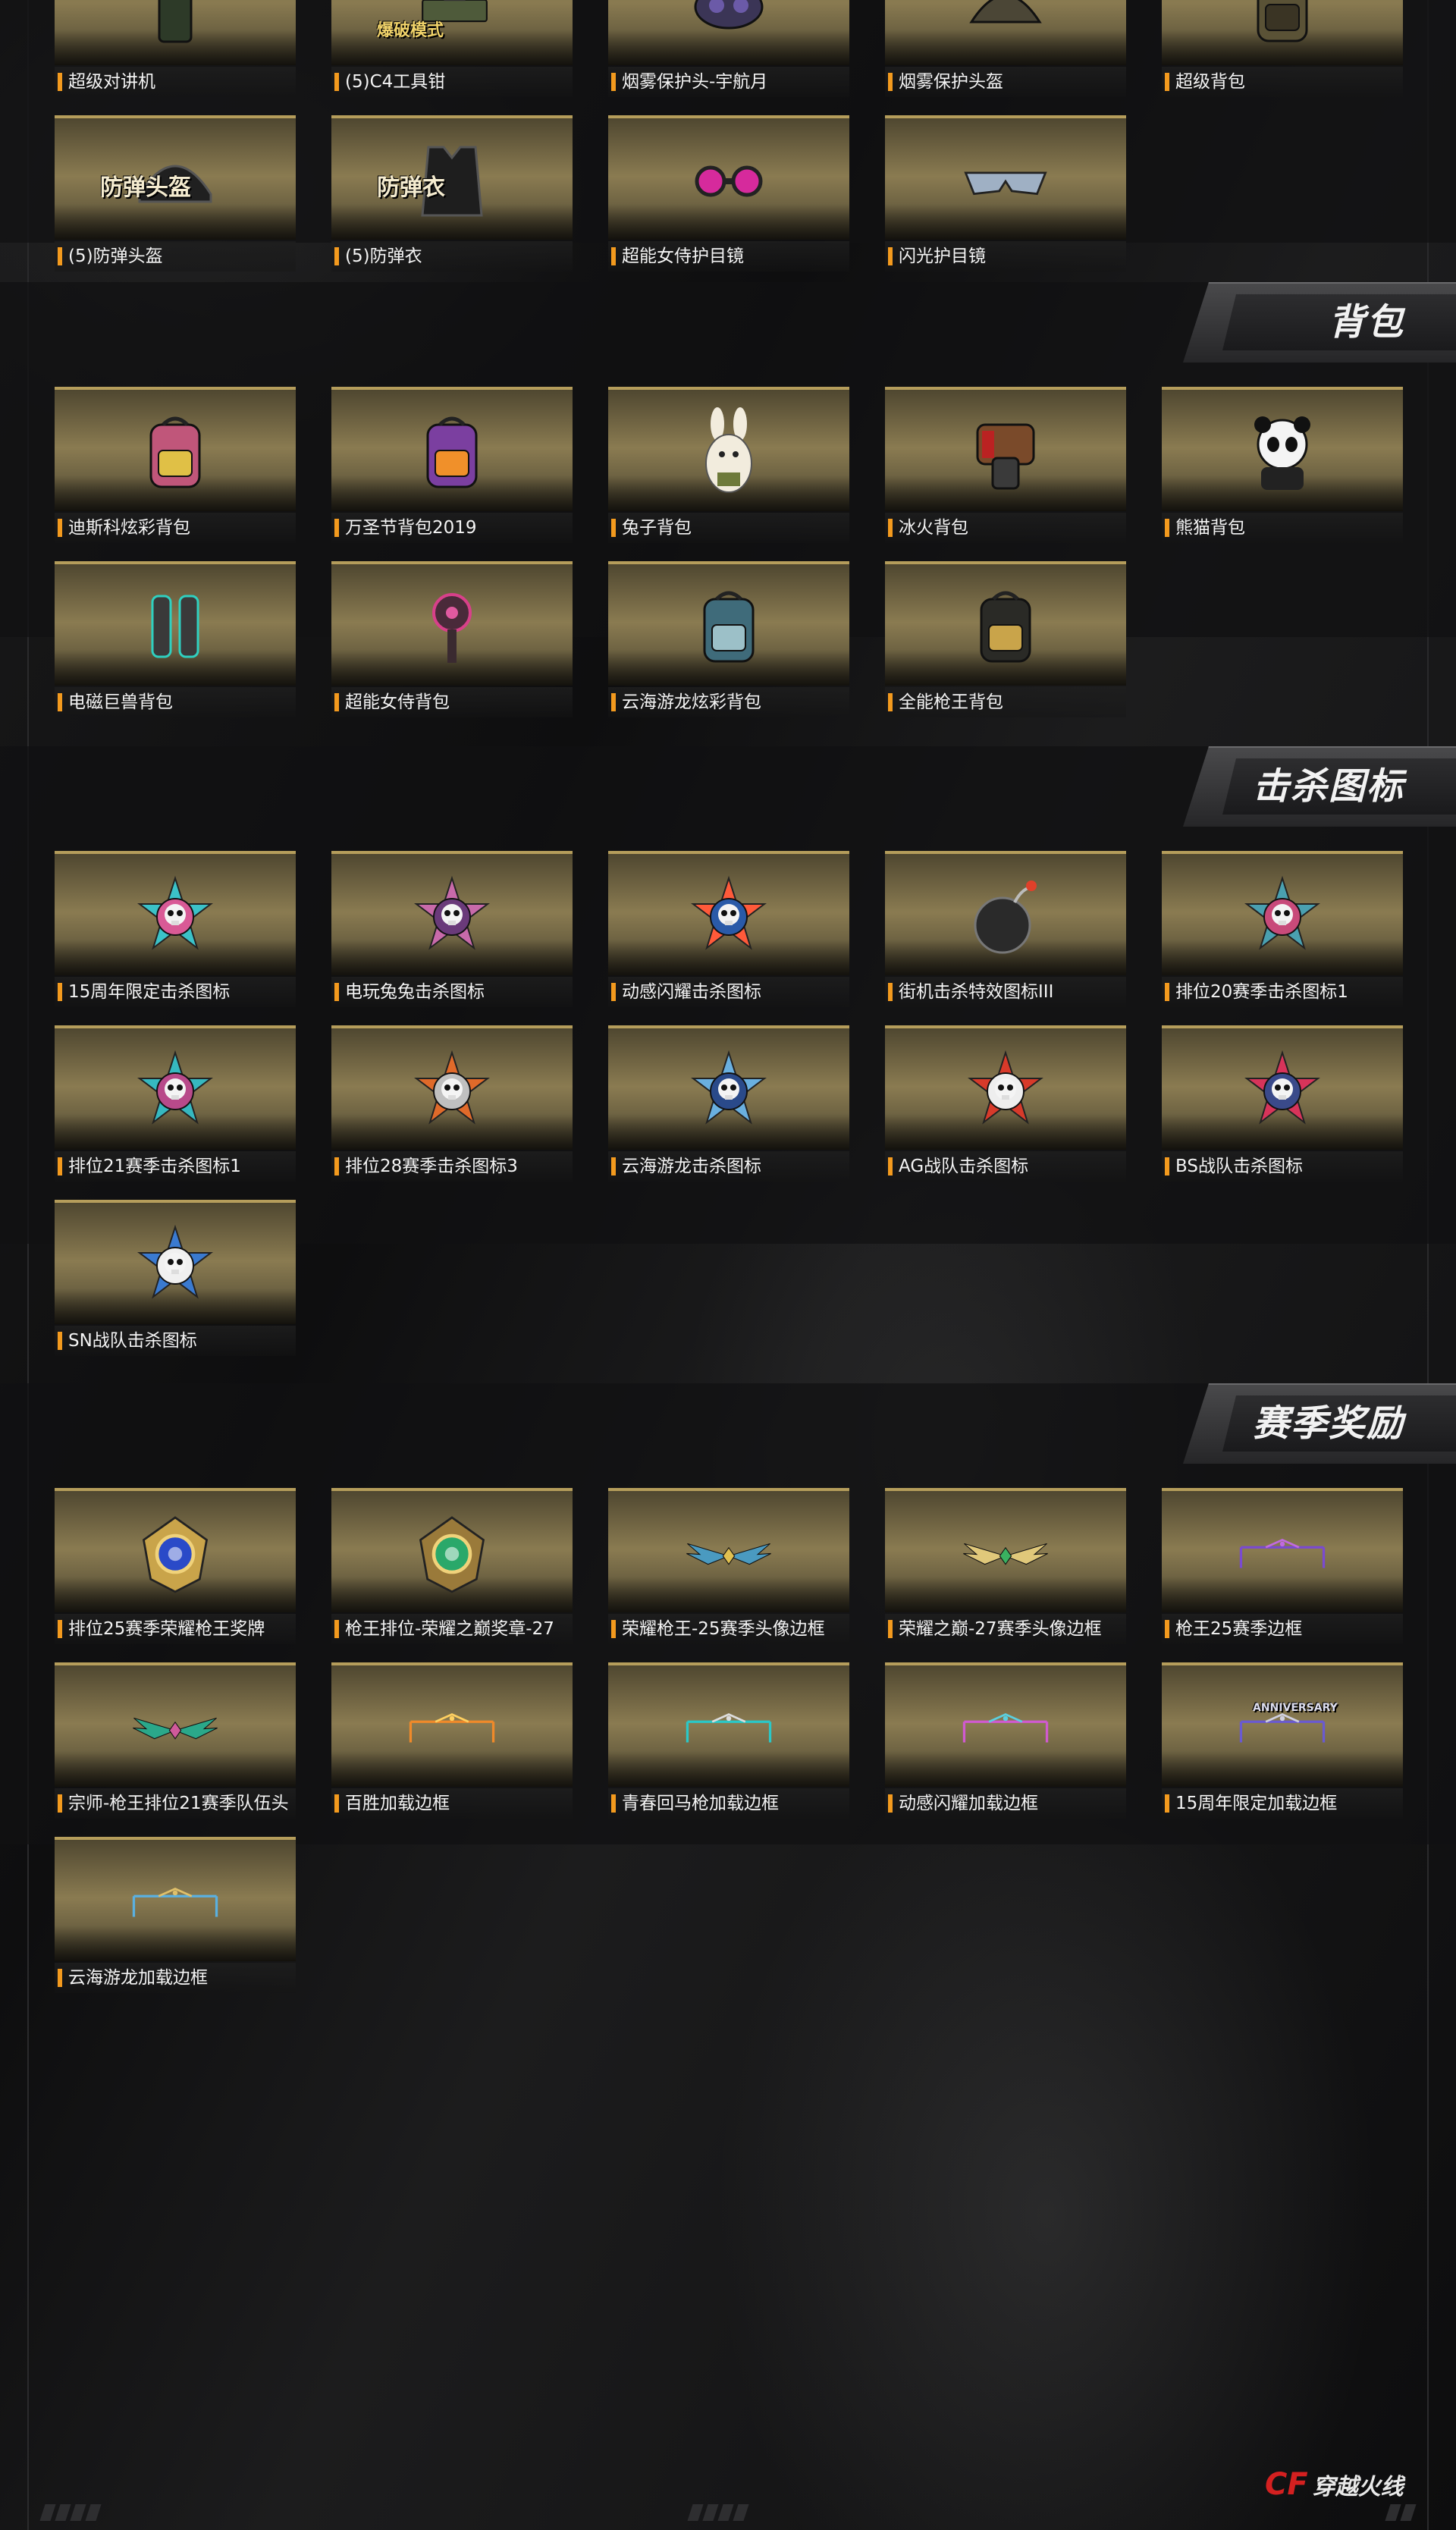 The image size is (1456, 2530). What do you see at coordinates (1358, 2487) in the screenshot?
I see `cf-logo-text: 穿越火线` at bounding box center [1358, 2487].